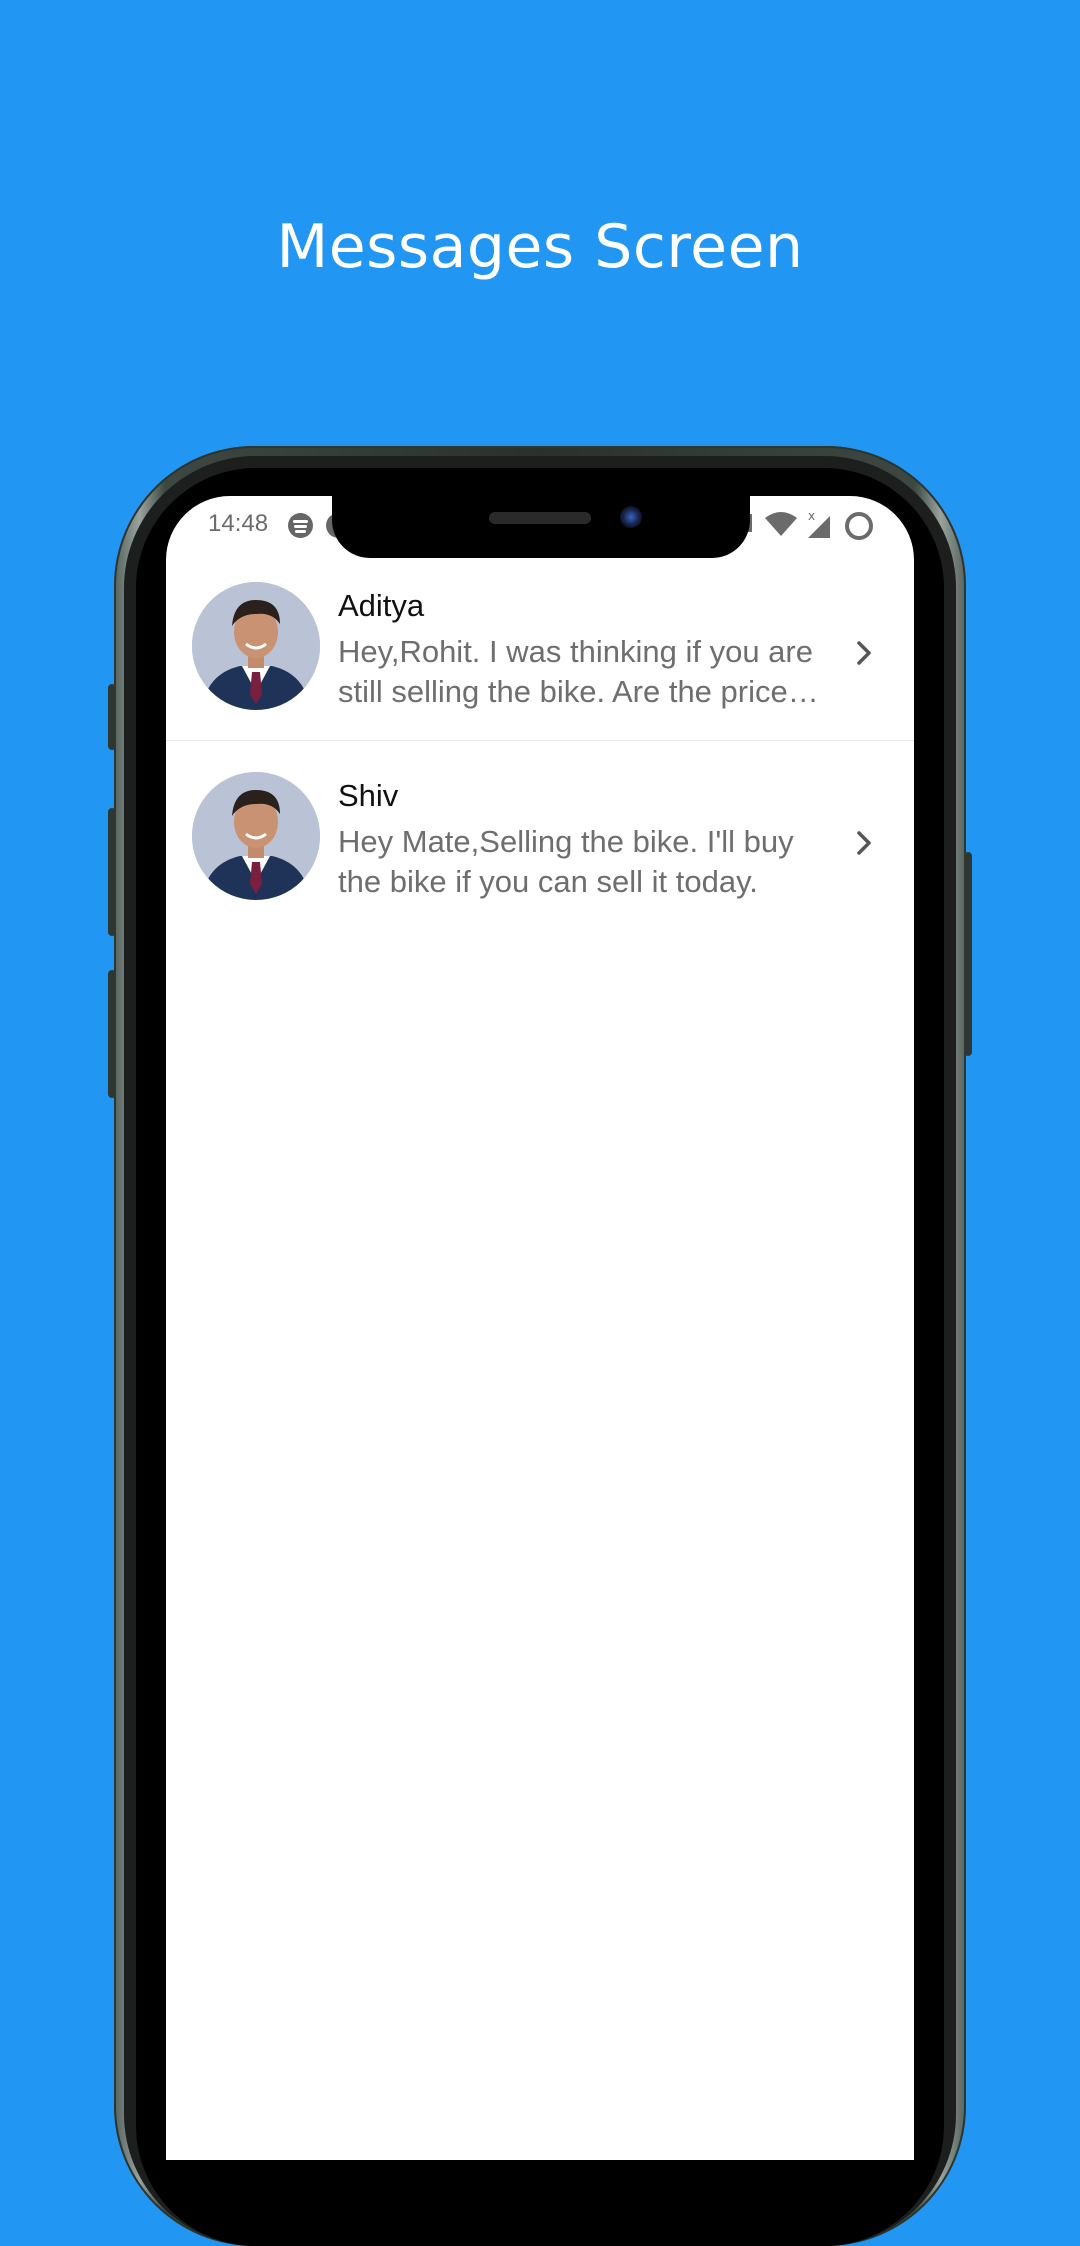 The height and width of the screenshot is (2246, 1080). What do you see at coordinates (238, 523) in the screenshot?
I see `status-time: 14:48` at bounding box center [238, 523].